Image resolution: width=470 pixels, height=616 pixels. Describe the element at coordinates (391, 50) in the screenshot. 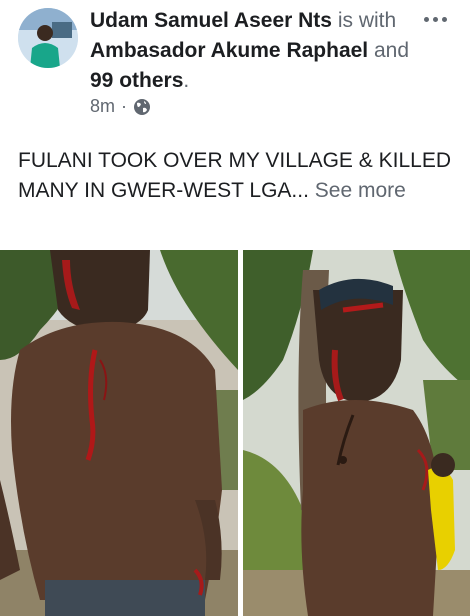

I see `and-text: and` at that location.